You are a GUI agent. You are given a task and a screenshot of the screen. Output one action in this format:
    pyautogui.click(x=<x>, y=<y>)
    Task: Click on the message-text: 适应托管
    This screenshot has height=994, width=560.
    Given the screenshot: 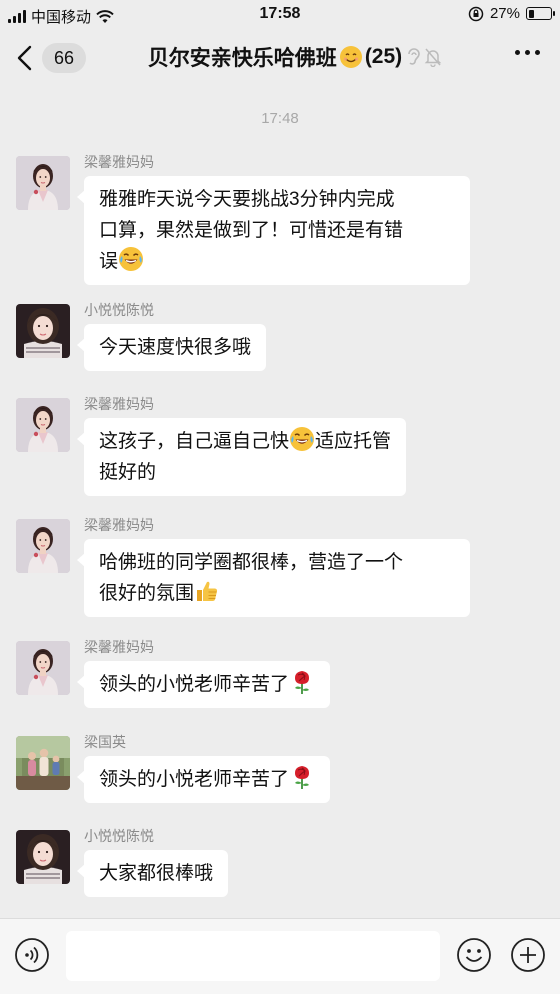 What is the action you would take?
    pyautogui.click(x=353, y=441)
    